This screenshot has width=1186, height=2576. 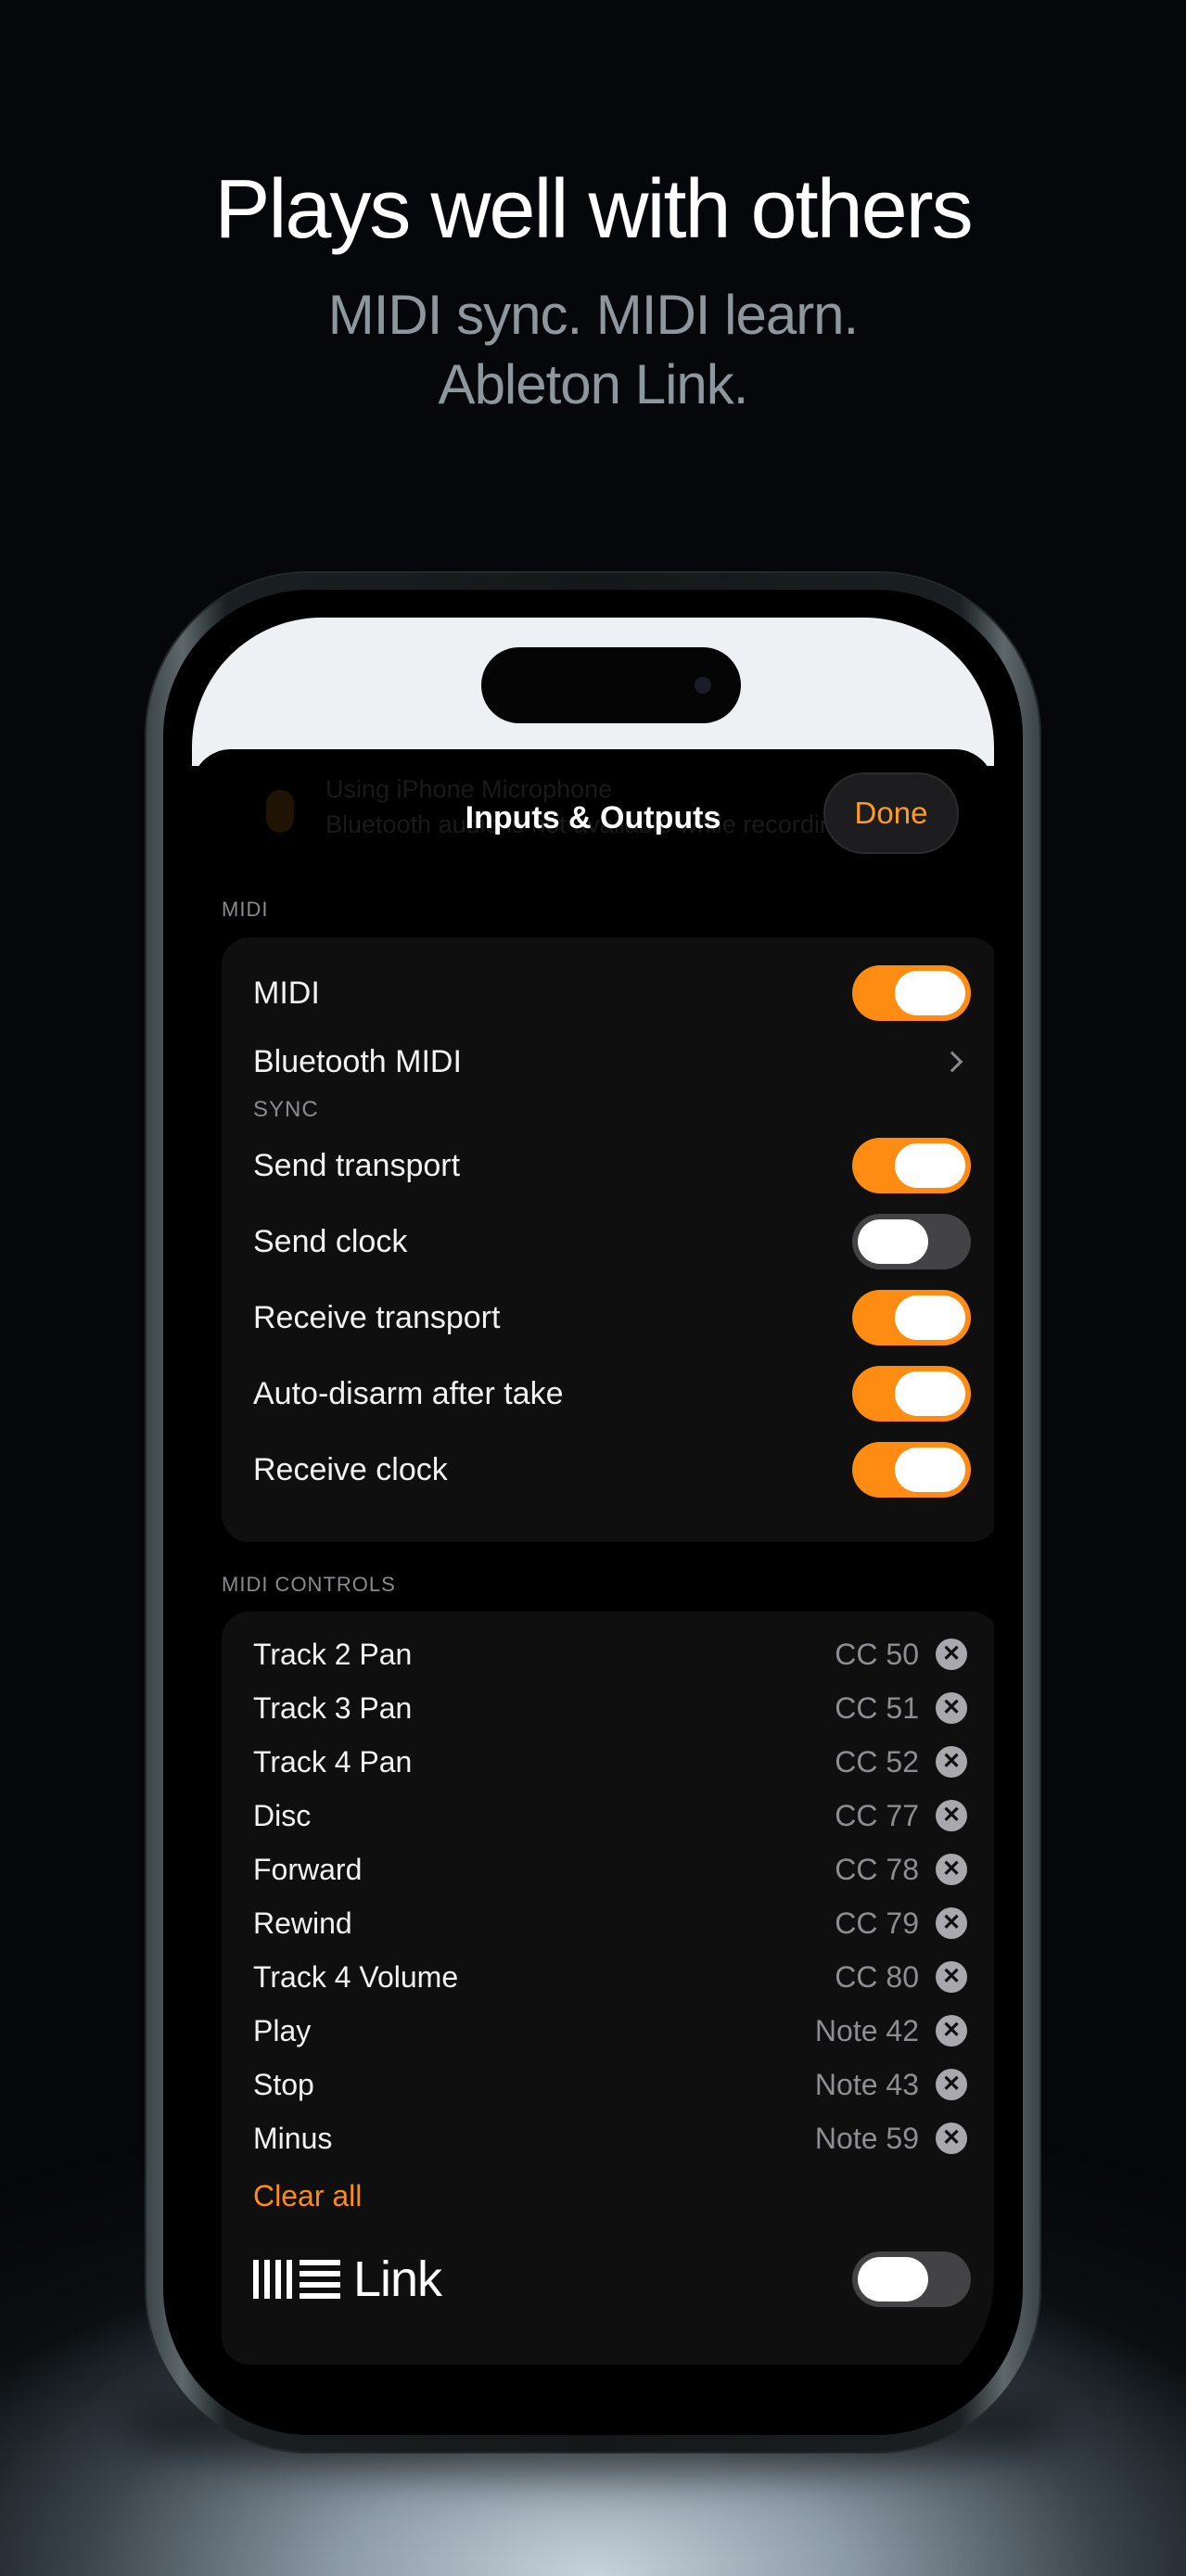 I want to click on sync-row-receive-transport: Receive transport, so click(x=612, y=1317).